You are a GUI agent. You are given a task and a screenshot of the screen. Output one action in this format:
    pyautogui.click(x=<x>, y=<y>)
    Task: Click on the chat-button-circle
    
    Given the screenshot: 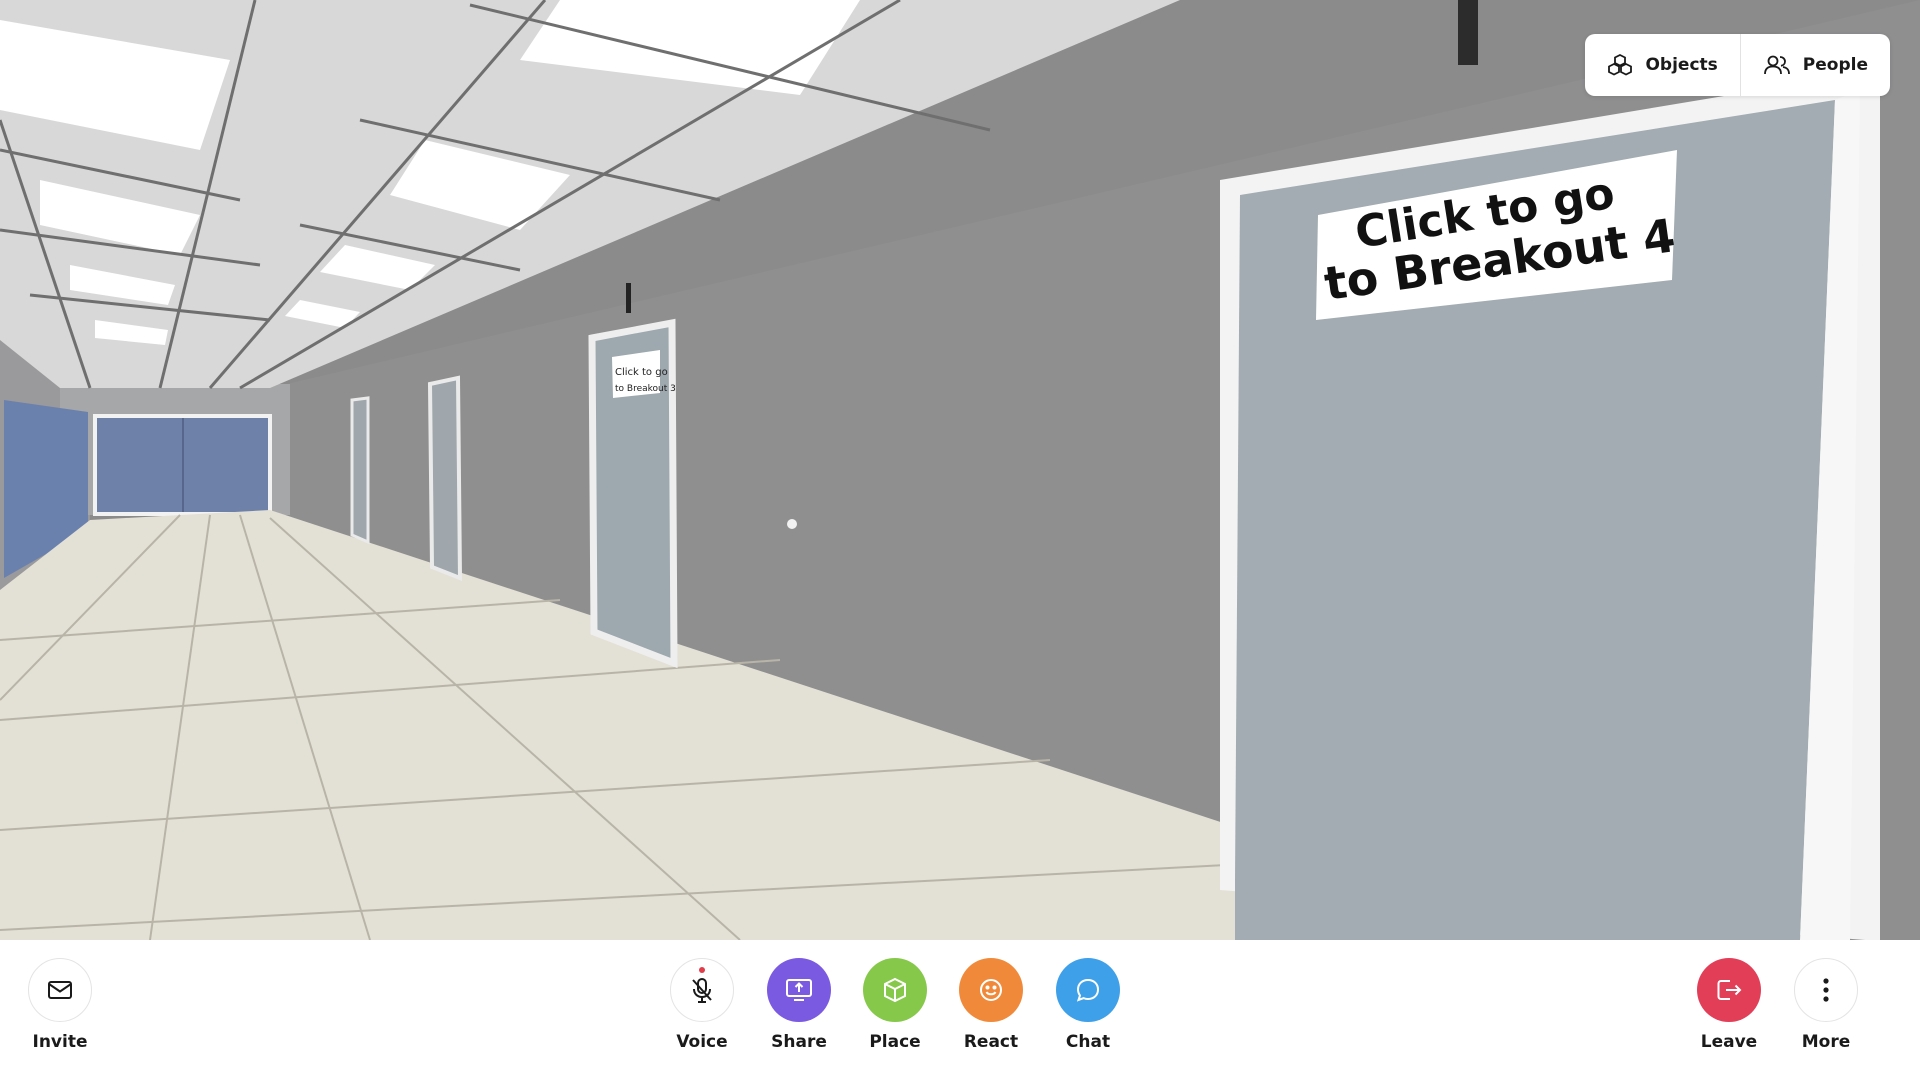 What is the action you would take?
    pyautogui.click(x=1088, y=990)
    